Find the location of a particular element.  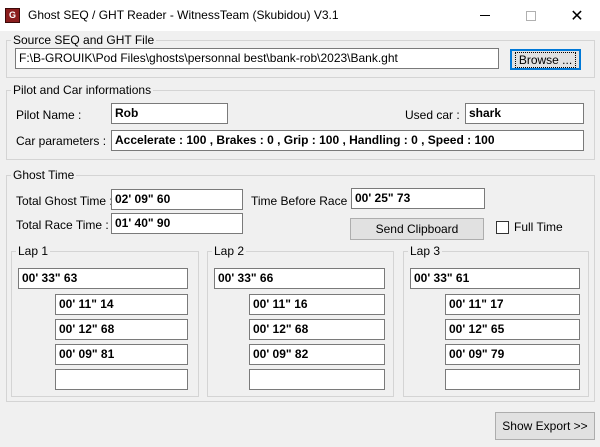

send-clipboard-label: Send Clipboard is located at coordinates (417, 229).